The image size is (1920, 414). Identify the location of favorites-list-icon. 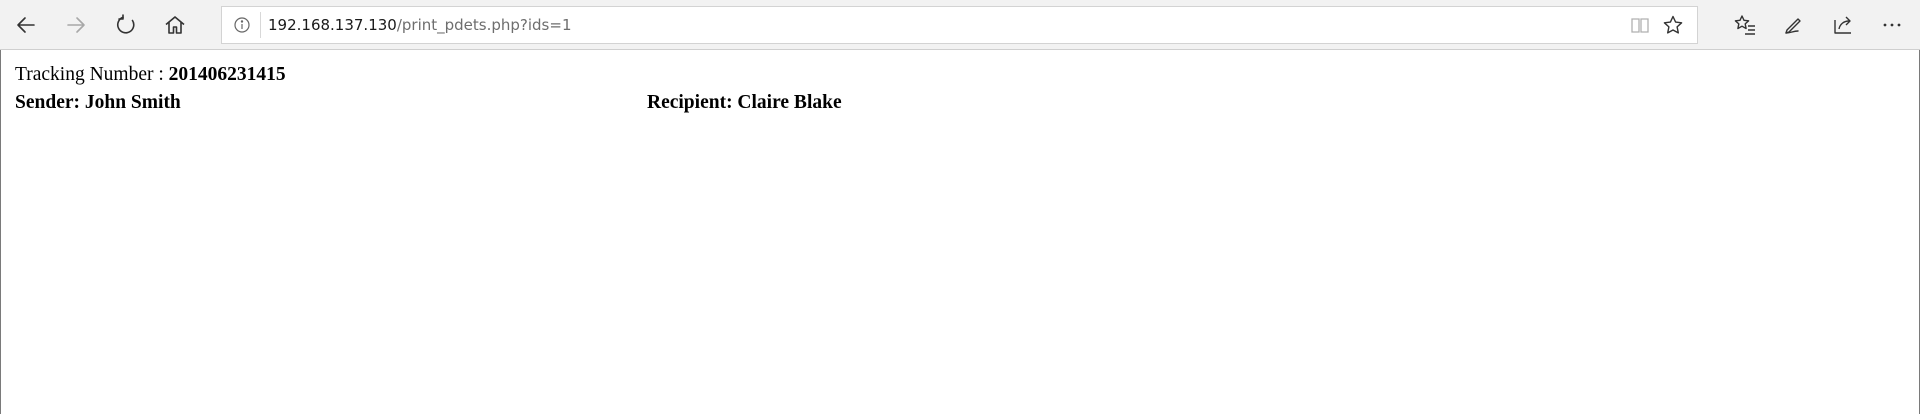
(1744, 25).